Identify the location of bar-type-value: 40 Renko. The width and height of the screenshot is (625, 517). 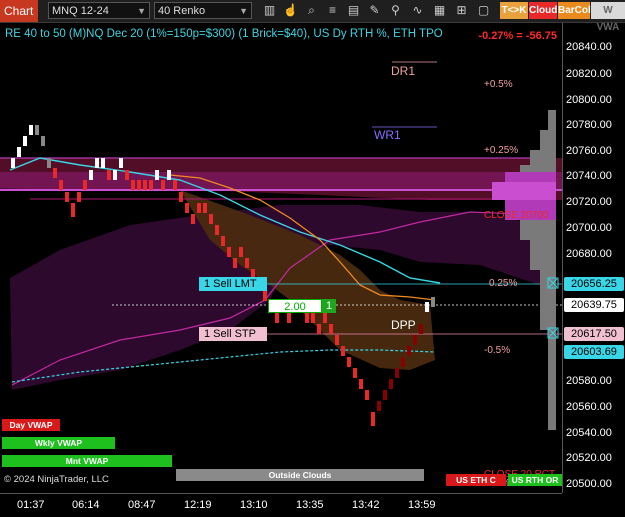
(182, 11).